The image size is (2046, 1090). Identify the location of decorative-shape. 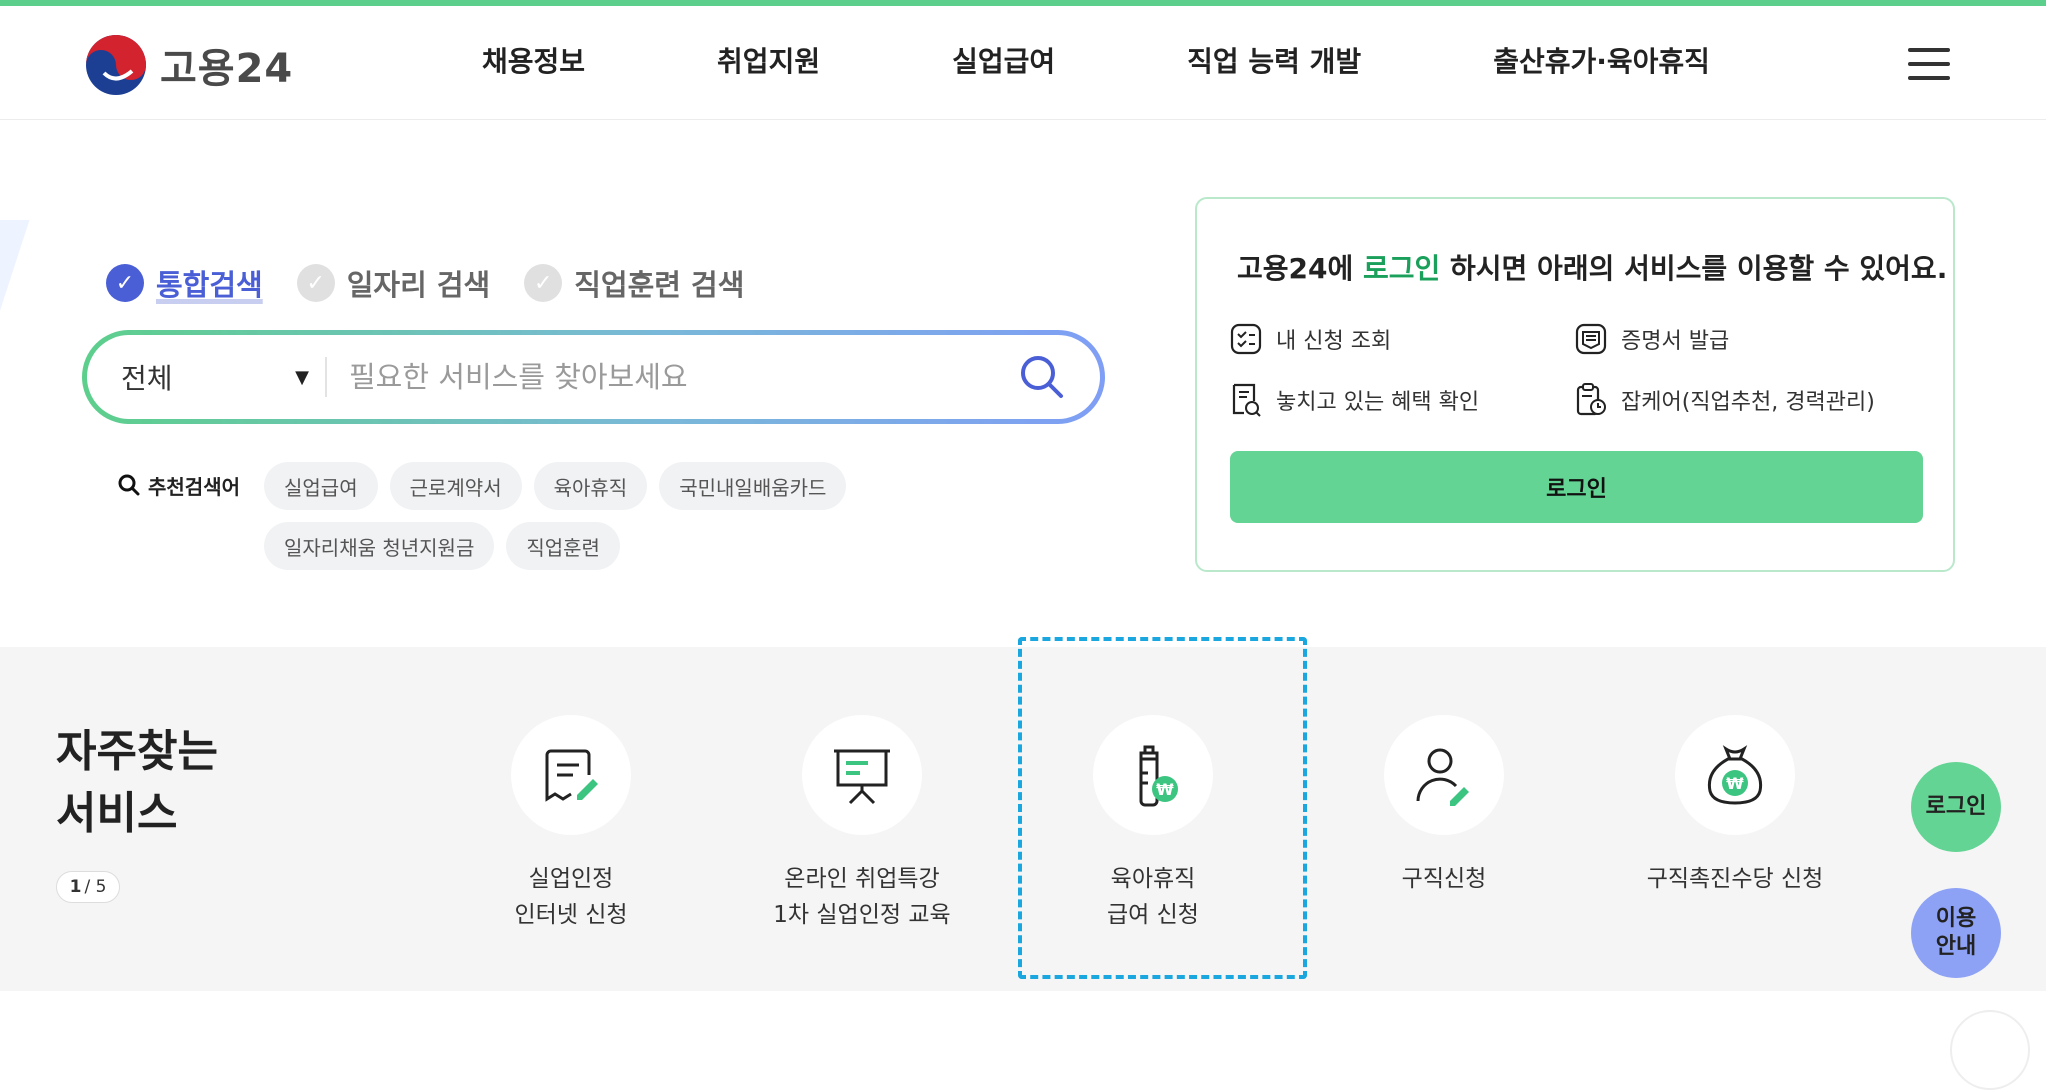
(15, 280).